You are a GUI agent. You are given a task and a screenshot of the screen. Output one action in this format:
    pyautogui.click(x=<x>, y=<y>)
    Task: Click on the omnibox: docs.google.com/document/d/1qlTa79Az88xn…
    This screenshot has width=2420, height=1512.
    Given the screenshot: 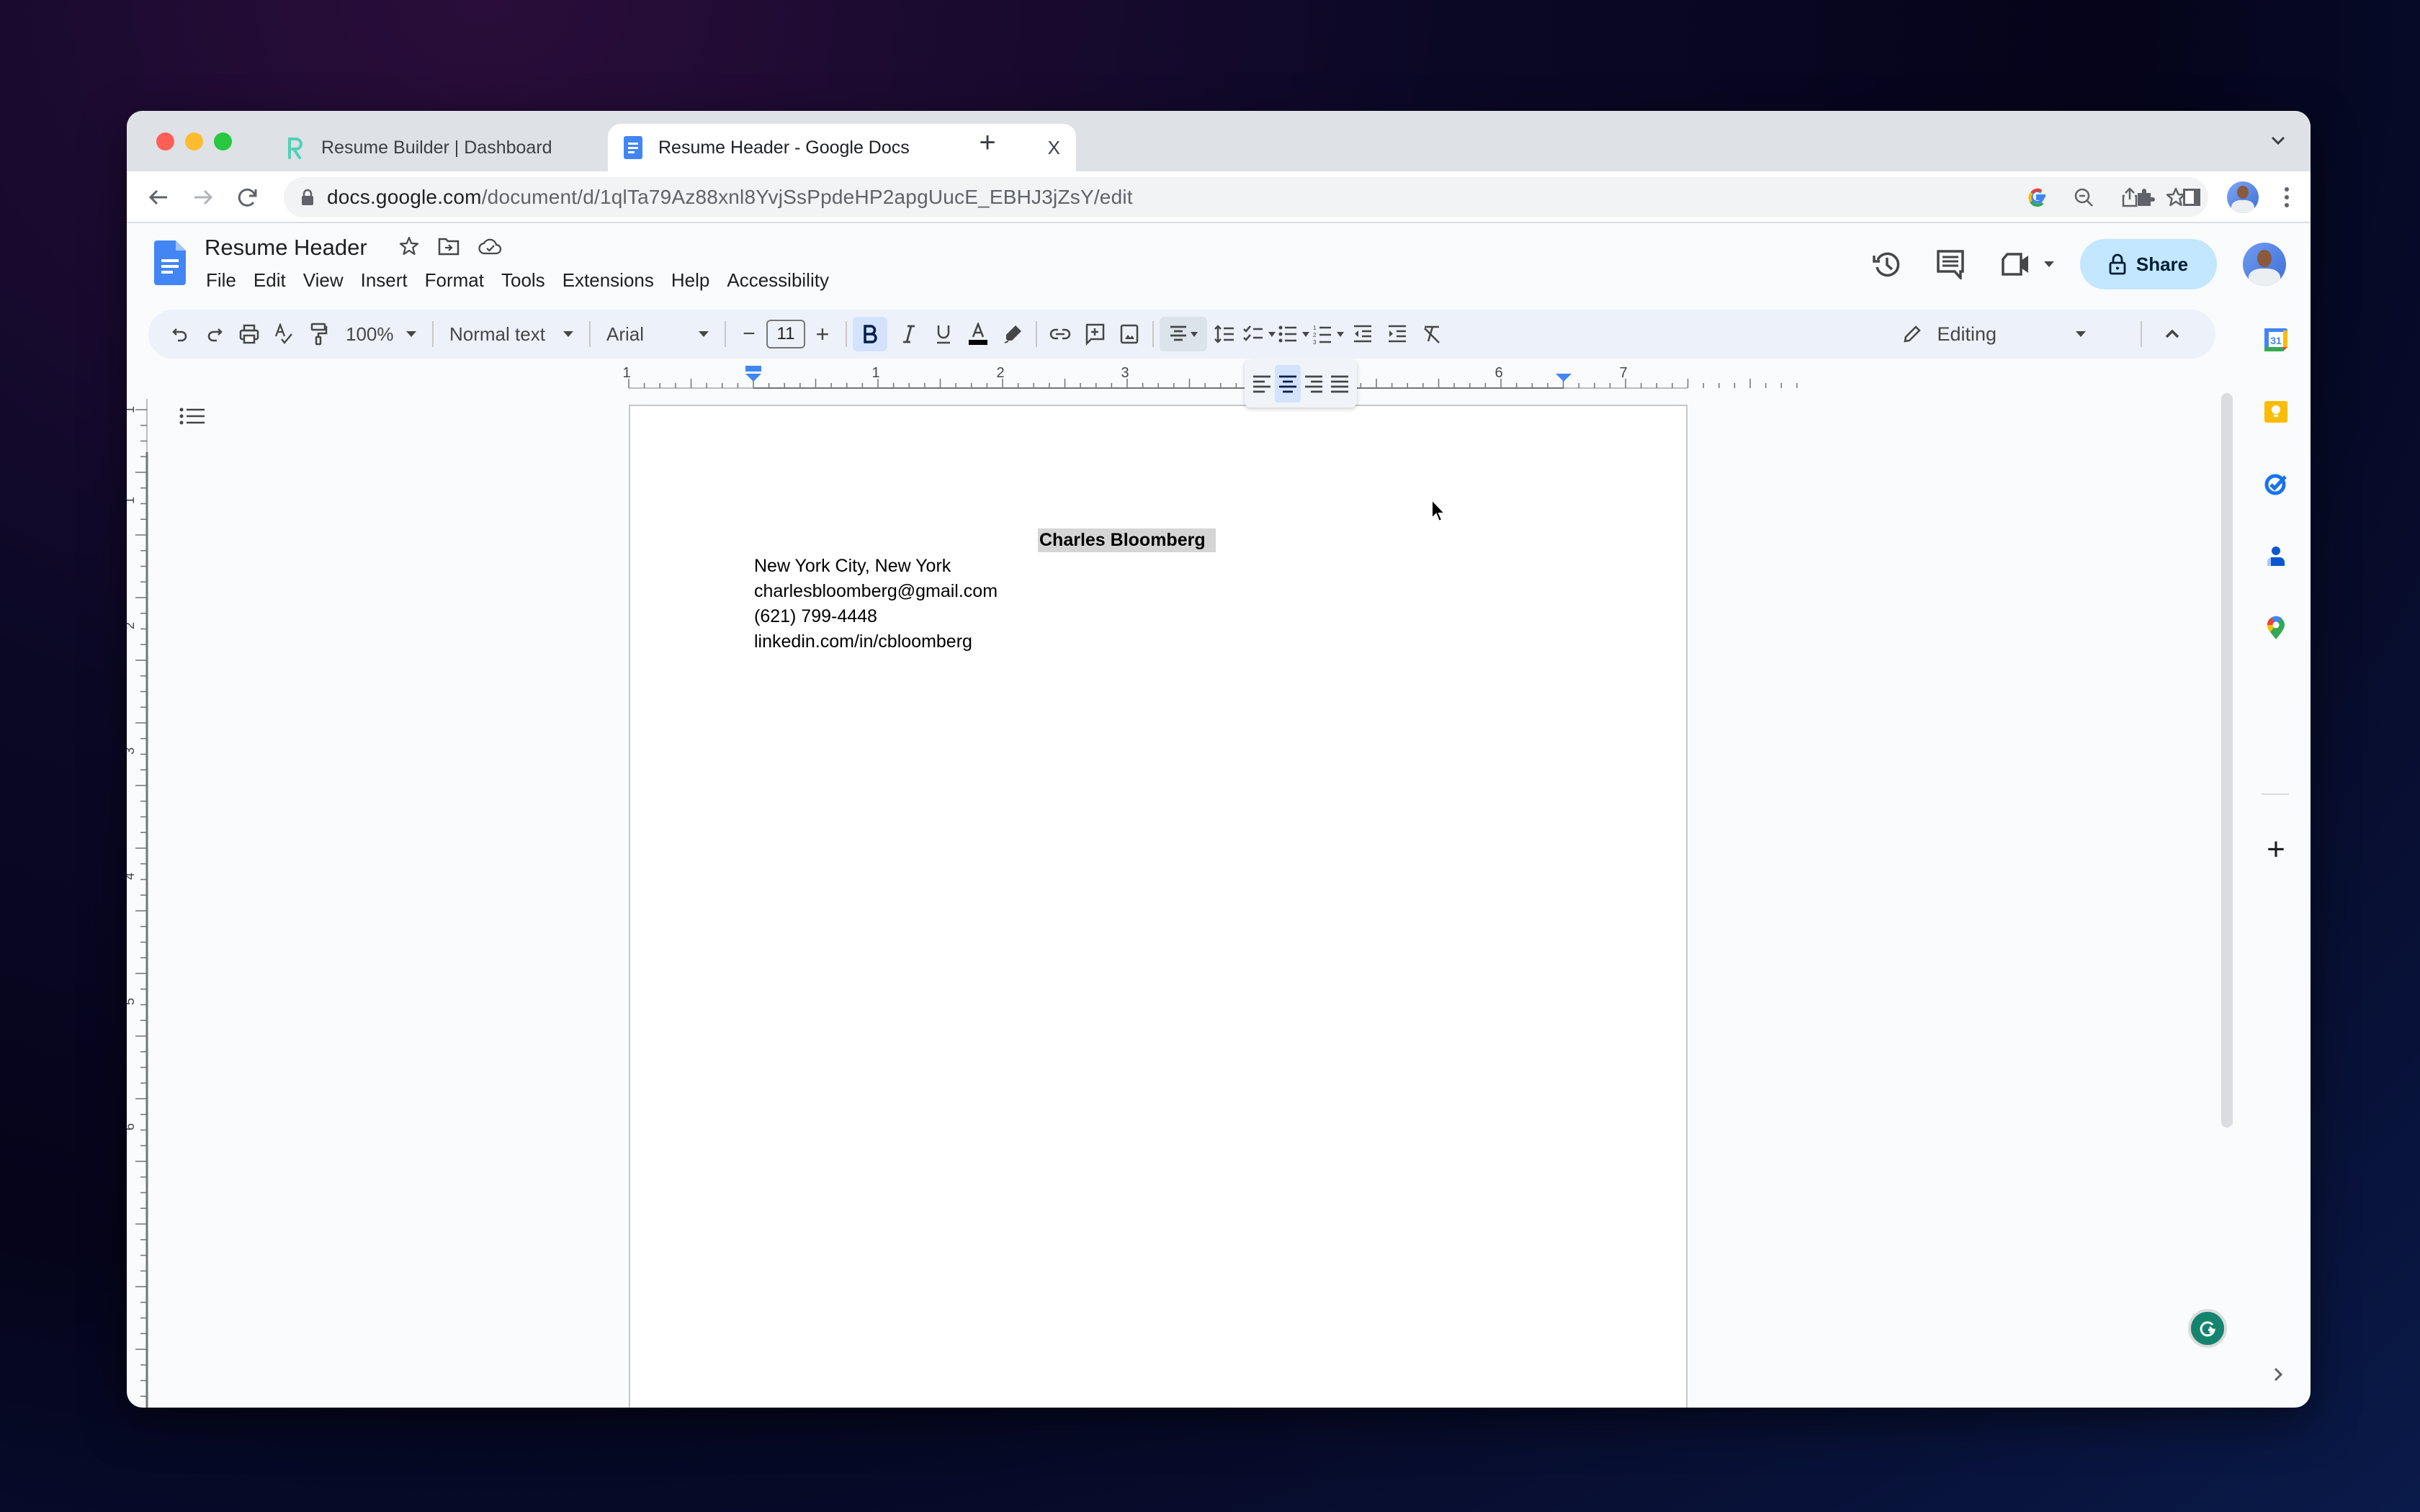 What is the action you would take?
    pyautogui.click(x=1246, y=197)
    